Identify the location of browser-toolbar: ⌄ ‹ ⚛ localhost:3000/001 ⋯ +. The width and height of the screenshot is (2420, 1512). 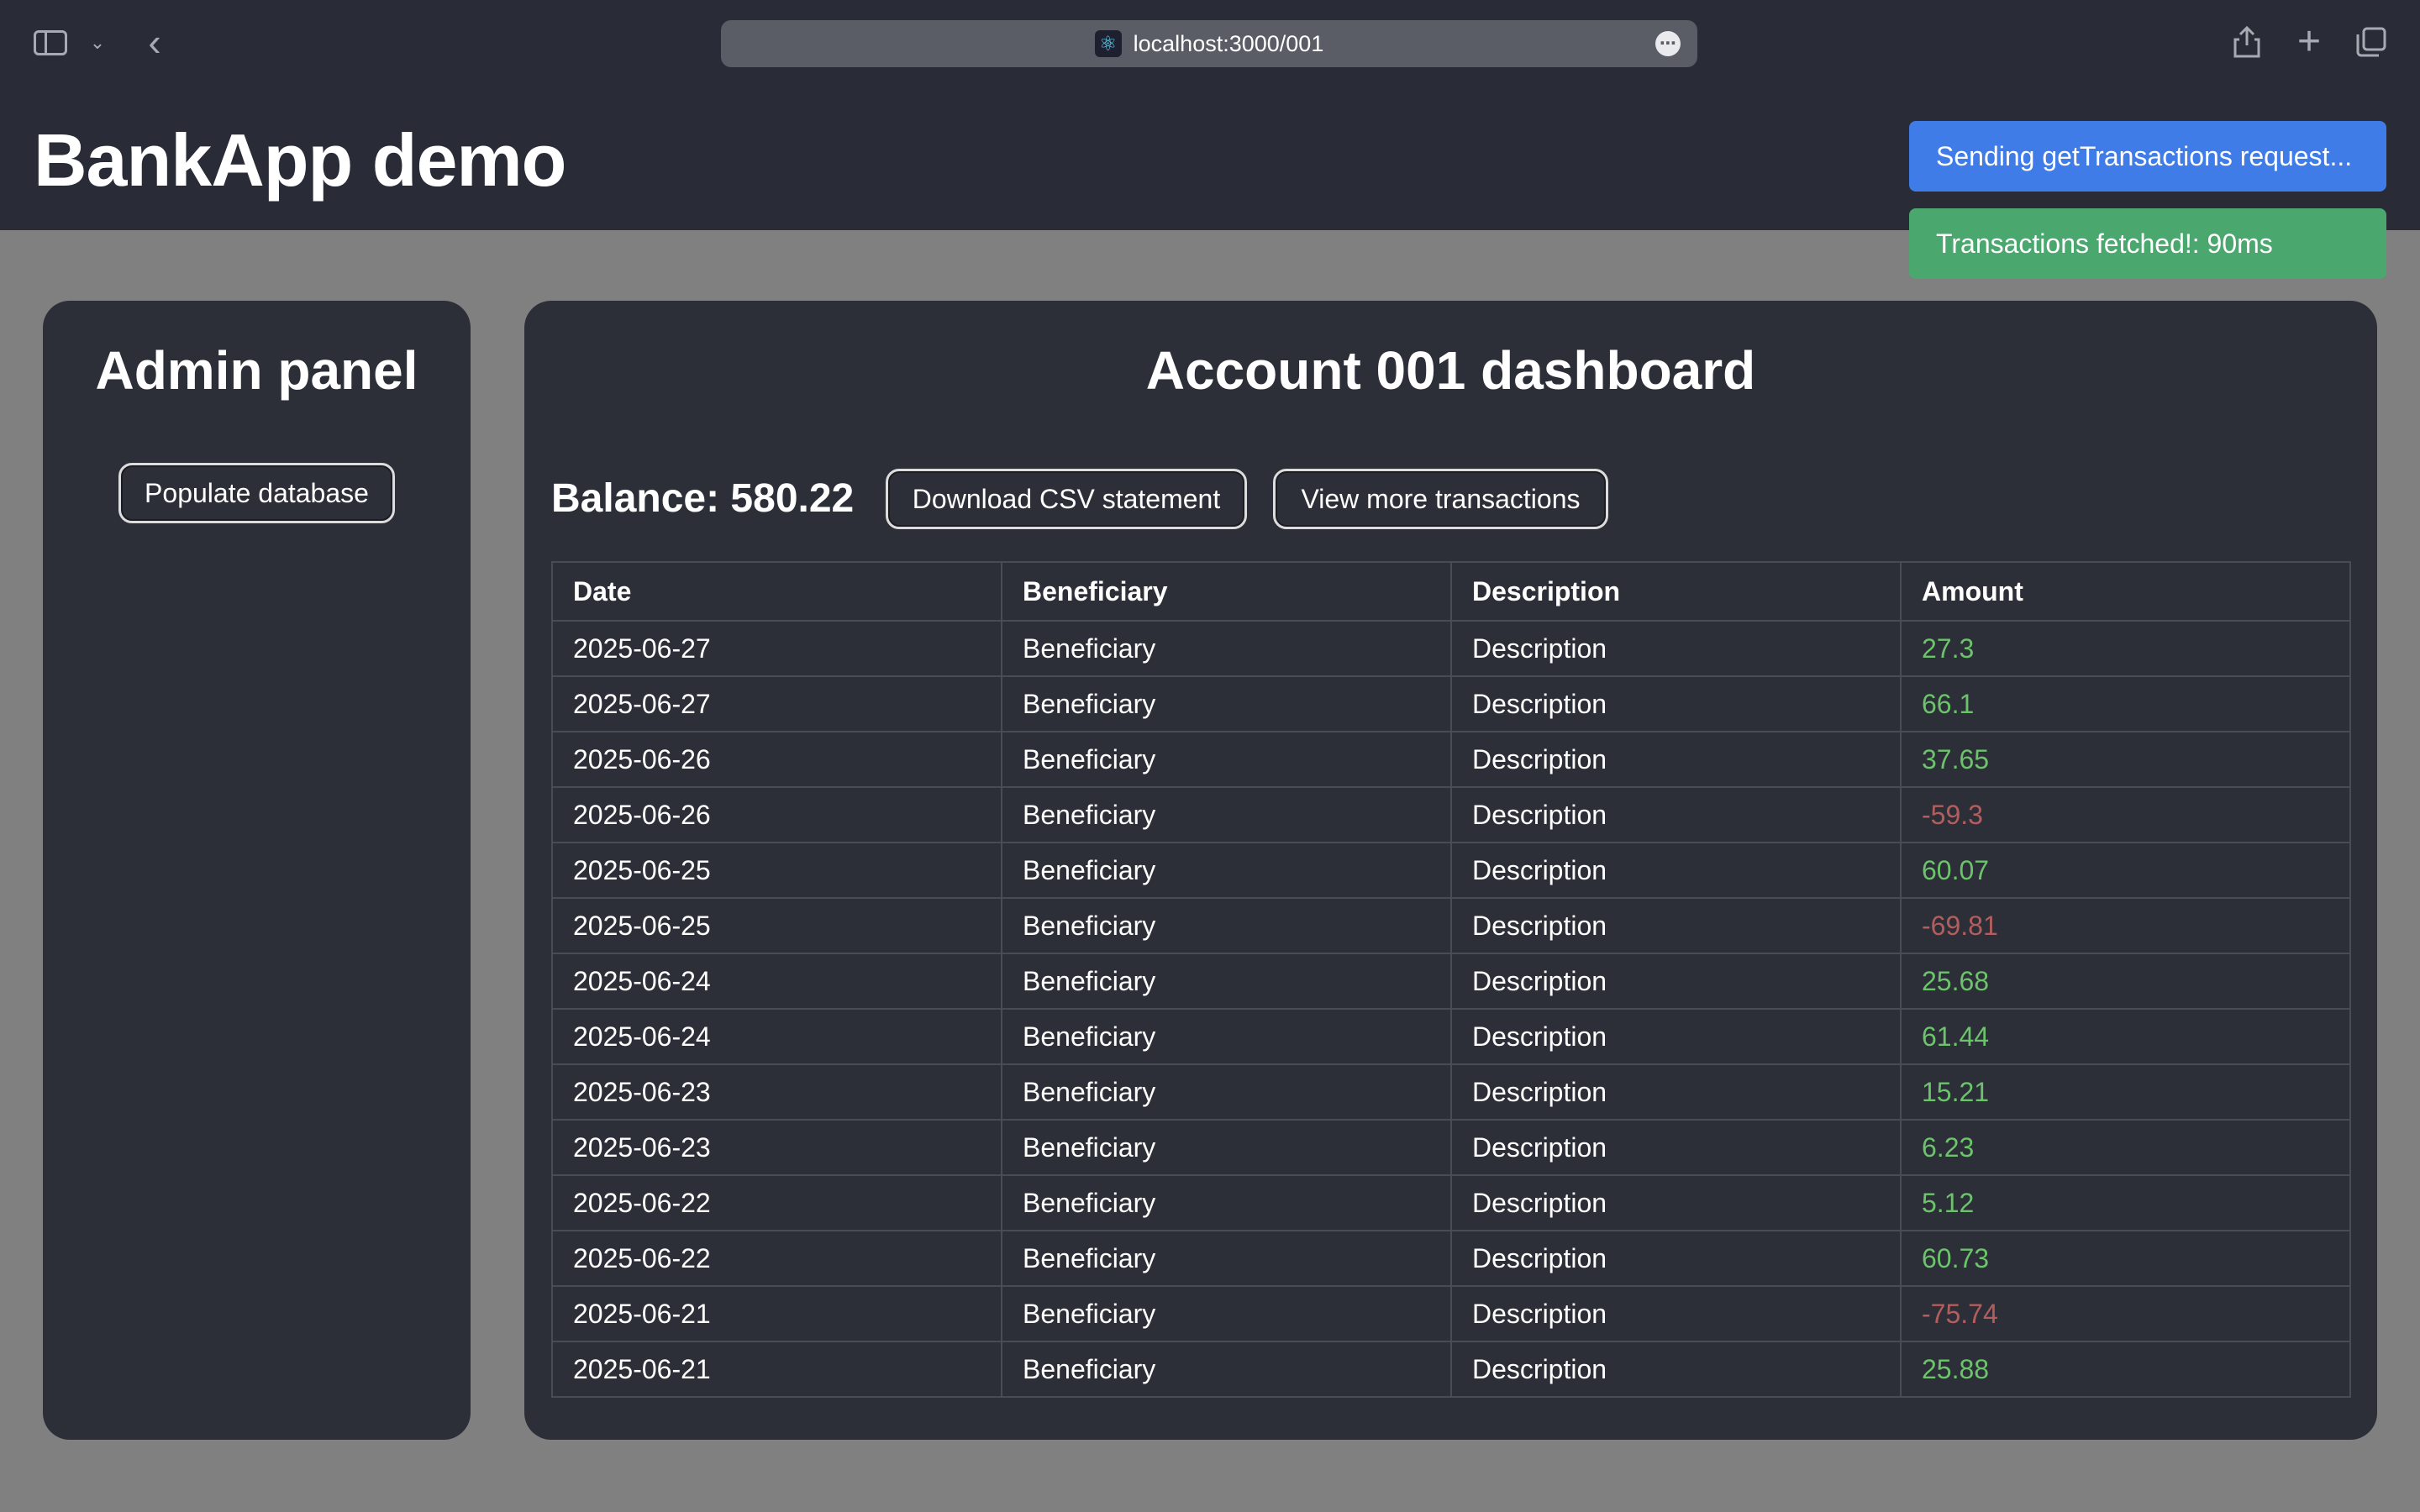
(1210, 43).